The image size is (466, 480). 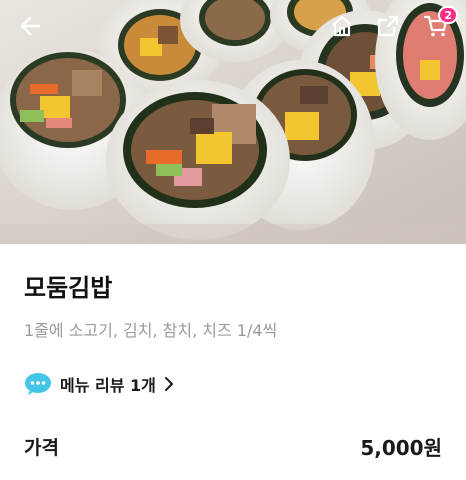 What do you see at coordinates (233, 26) in the screenshot?
I see `top-navigation: 2` at bounding box center [233, 26].